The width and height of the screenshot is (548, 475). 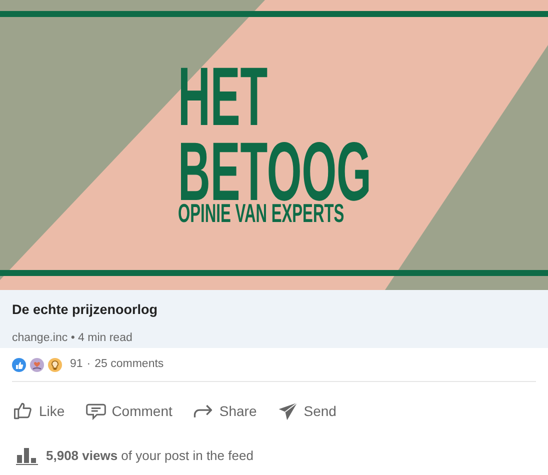 What do you see at coordinates (37, 365) in the screenshot?
I see `heart-hand-reaction-icon` at bounding box center [37, 365].